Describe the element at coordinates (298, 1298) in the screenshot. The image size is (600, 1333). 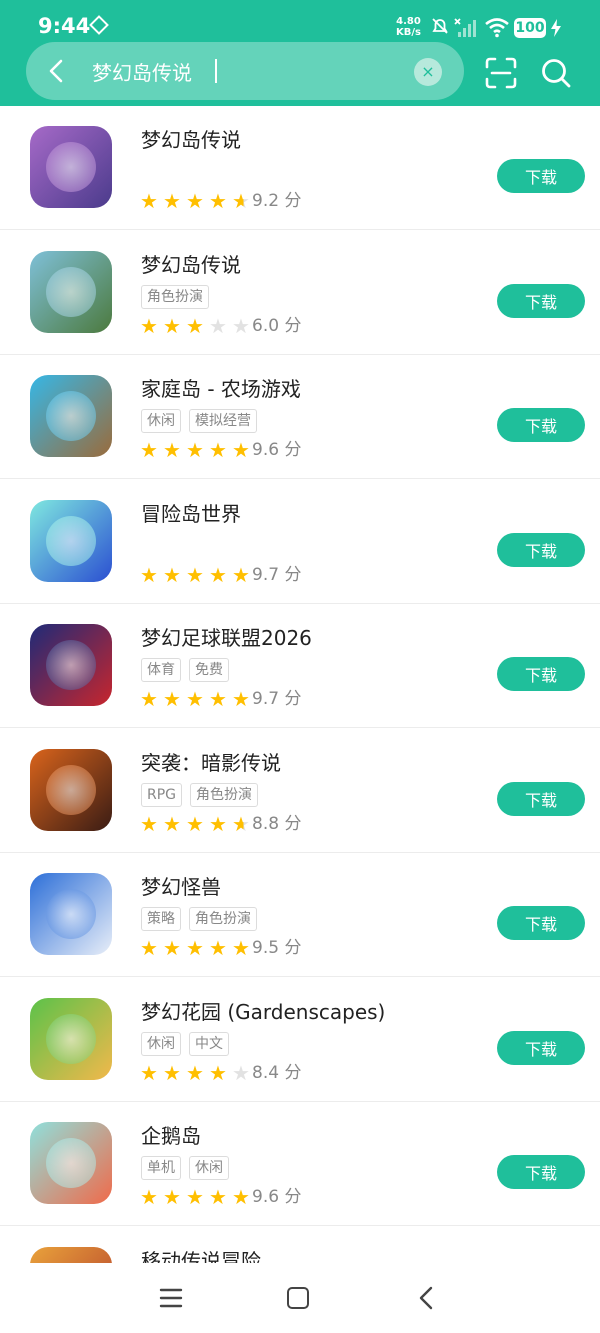
I see `home-square-icon` at that location.